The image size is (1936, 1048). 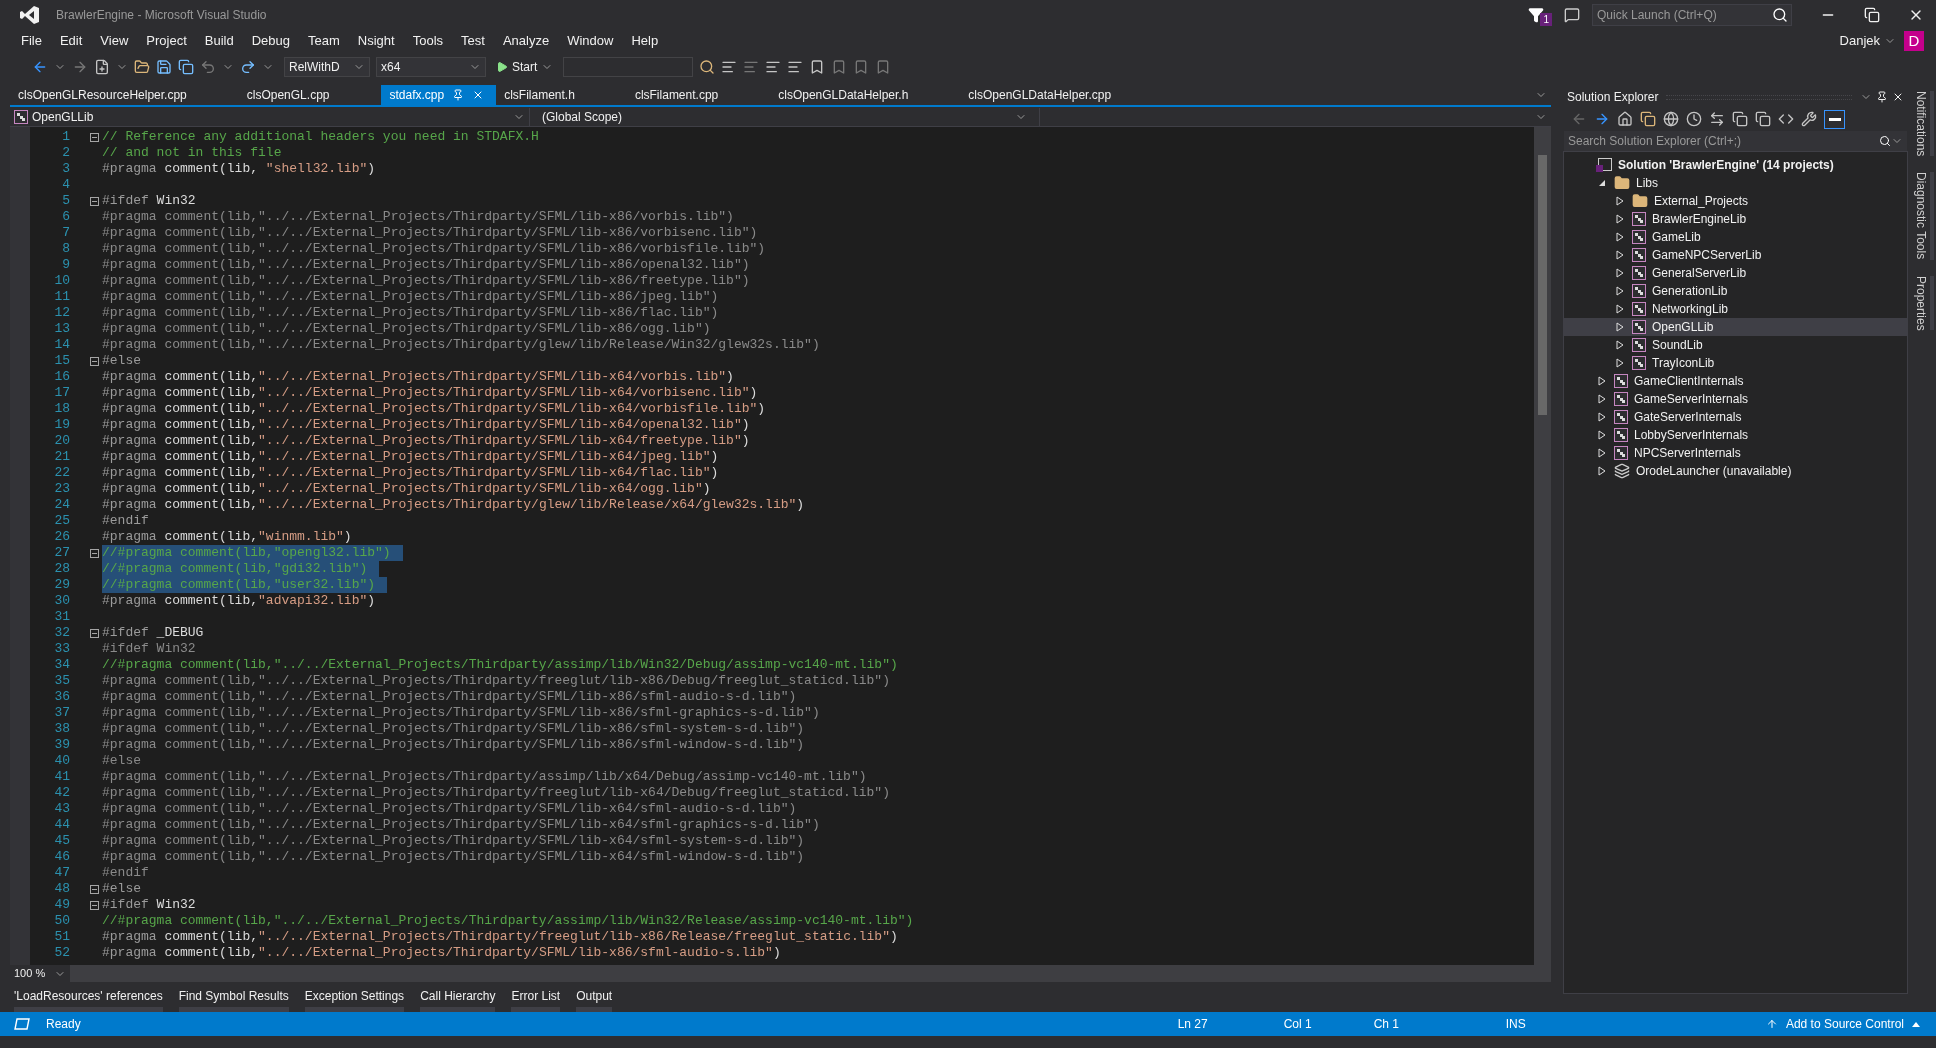 I want to click on undo-icon, so click(x=208, y=67).